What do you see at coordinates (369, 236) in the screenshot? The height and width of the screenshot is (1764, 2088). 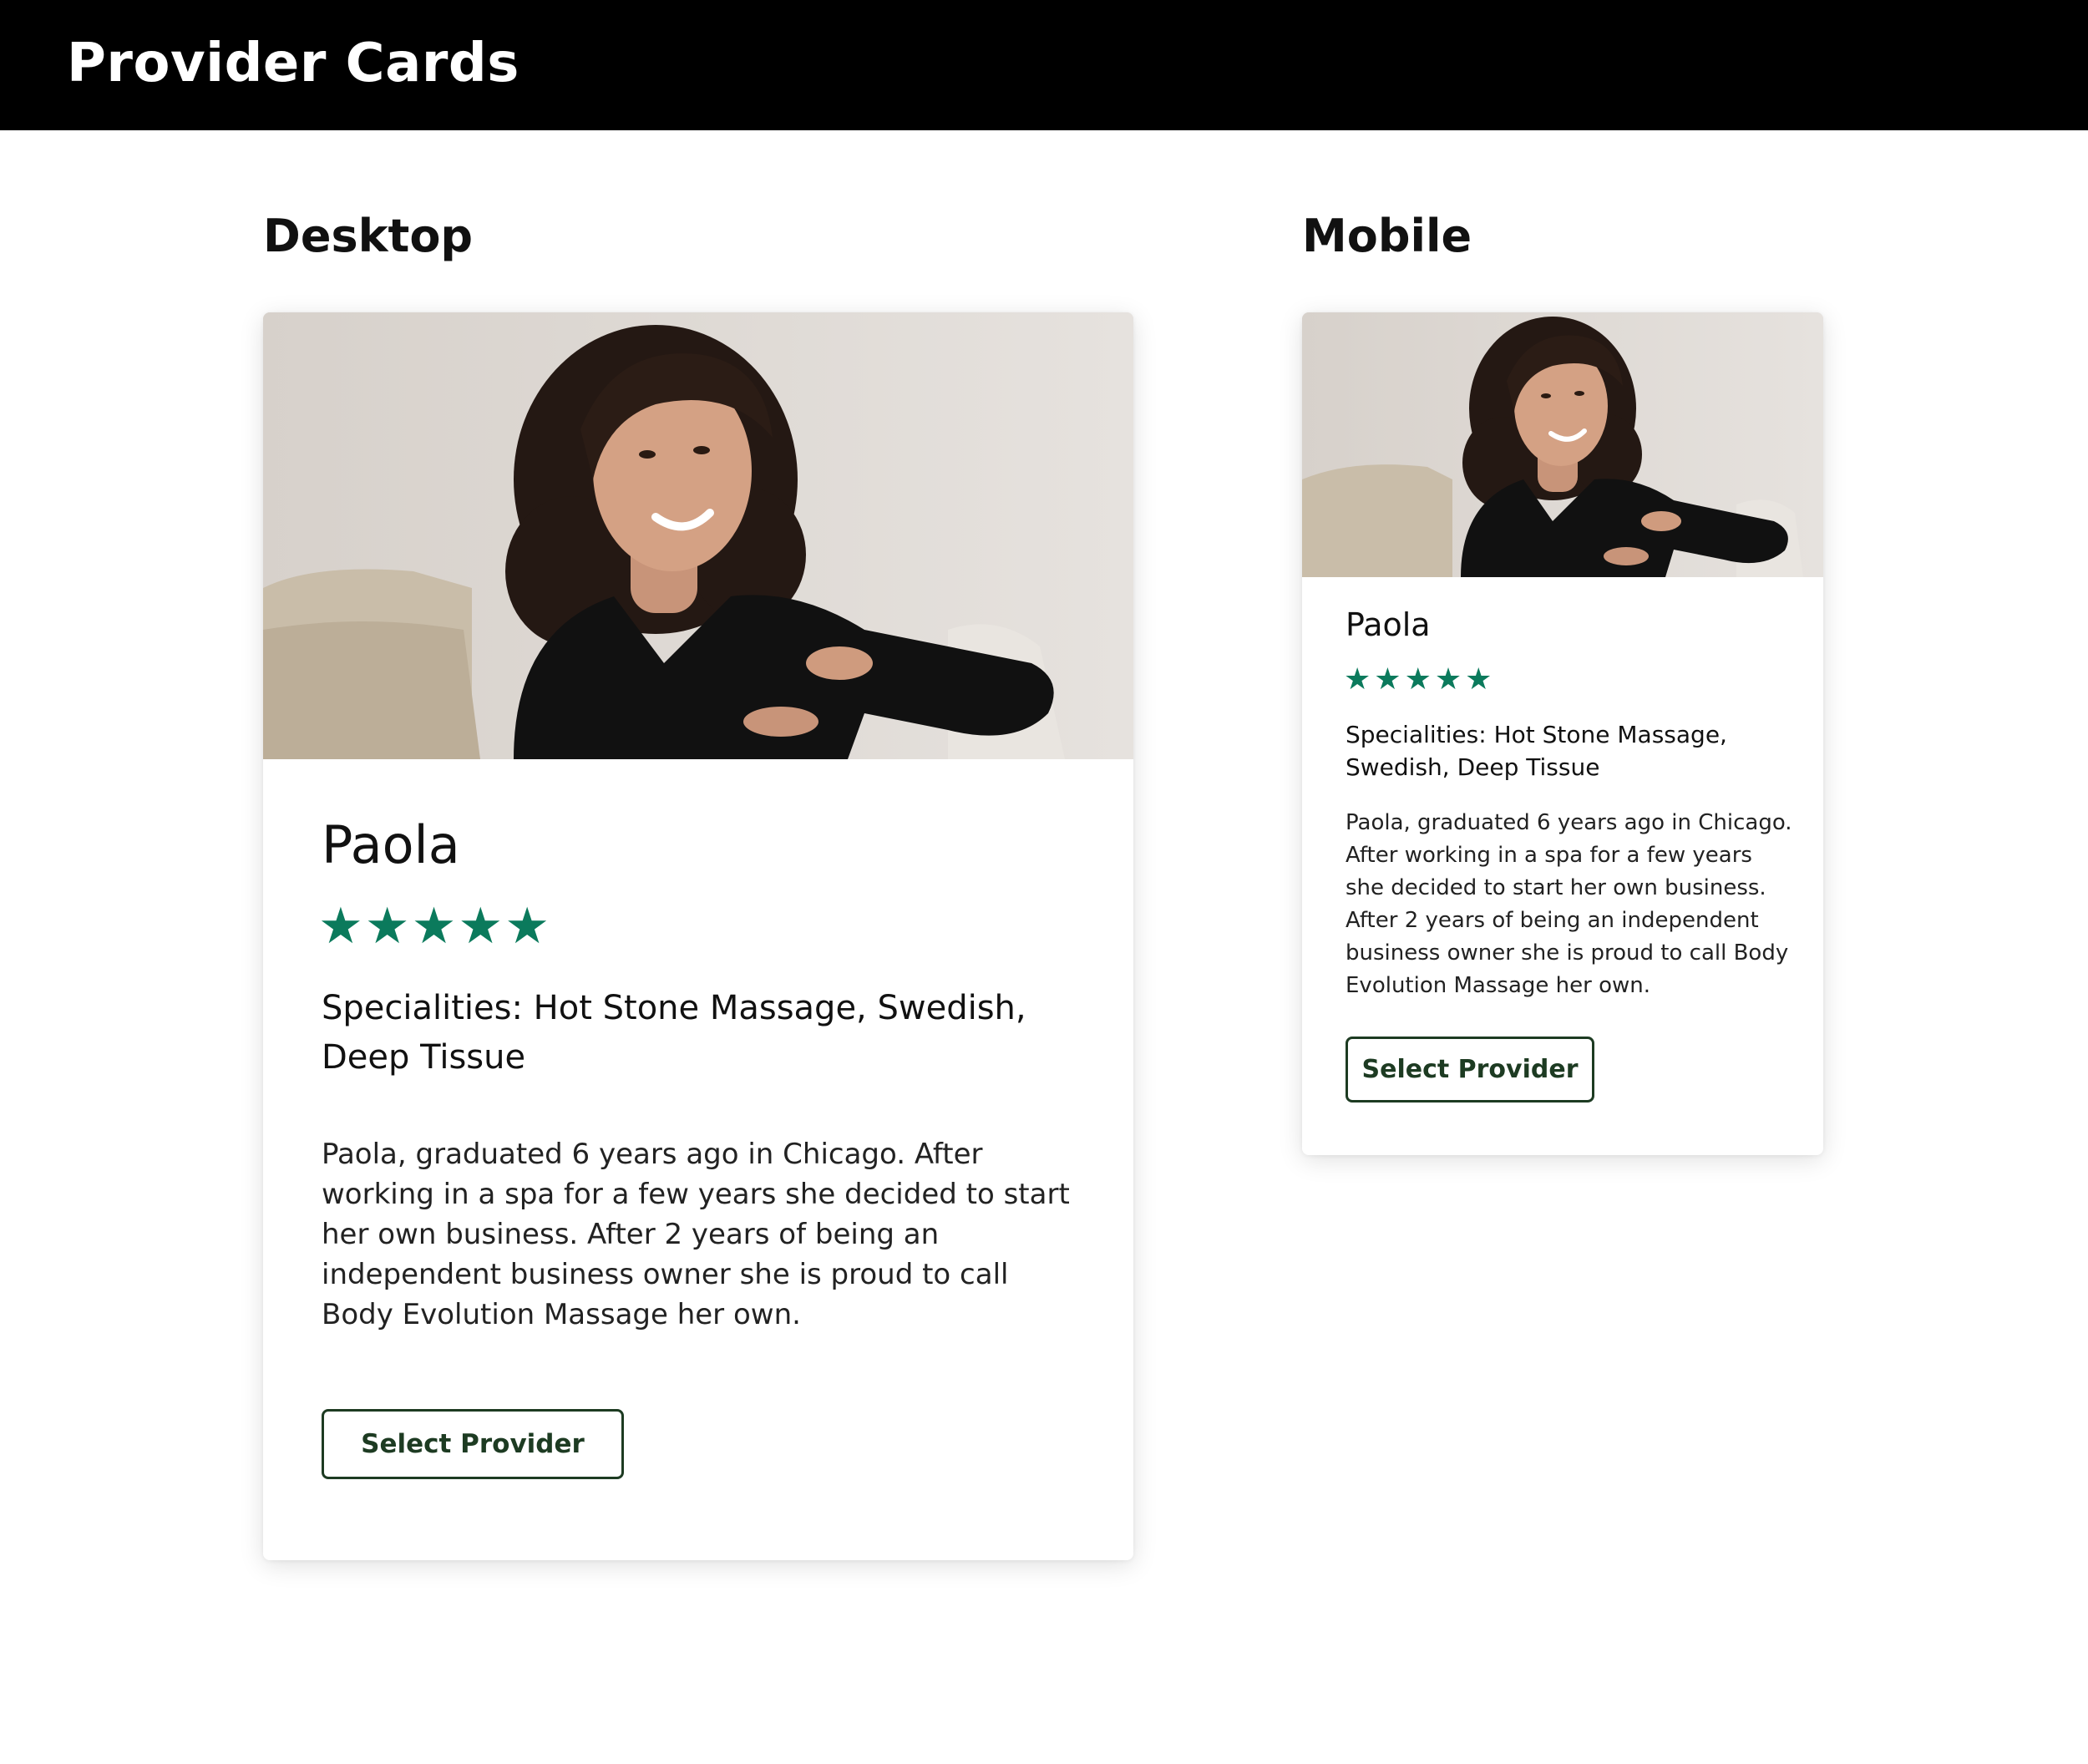 I see `desktop-section-heading: Desktop` at bounding box center [369, 236].